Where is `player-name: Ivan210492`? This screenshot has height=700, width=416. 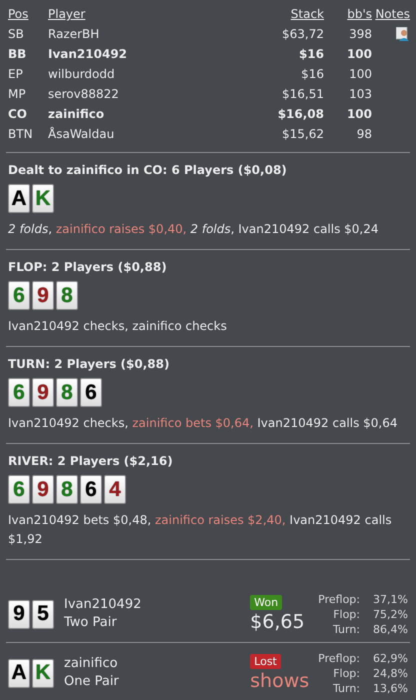 player-name: Ivan210492 is located at coordinates (103, 605).